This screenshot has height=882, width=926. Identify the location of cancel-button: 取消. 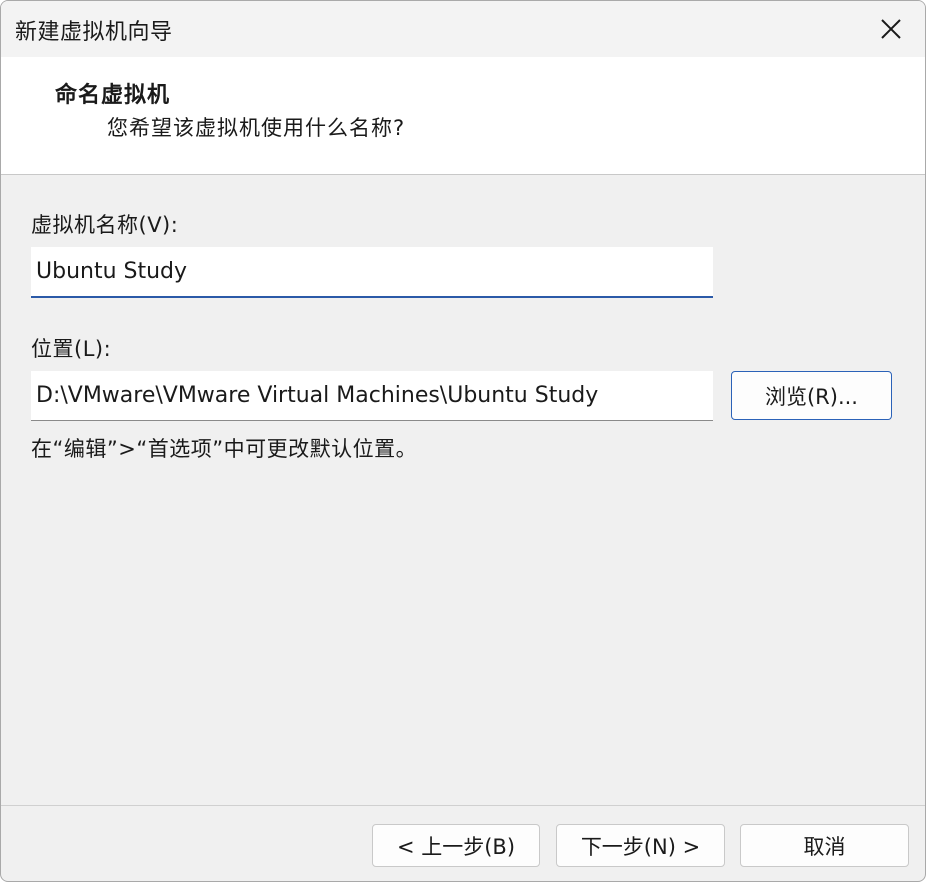
(824, 845).